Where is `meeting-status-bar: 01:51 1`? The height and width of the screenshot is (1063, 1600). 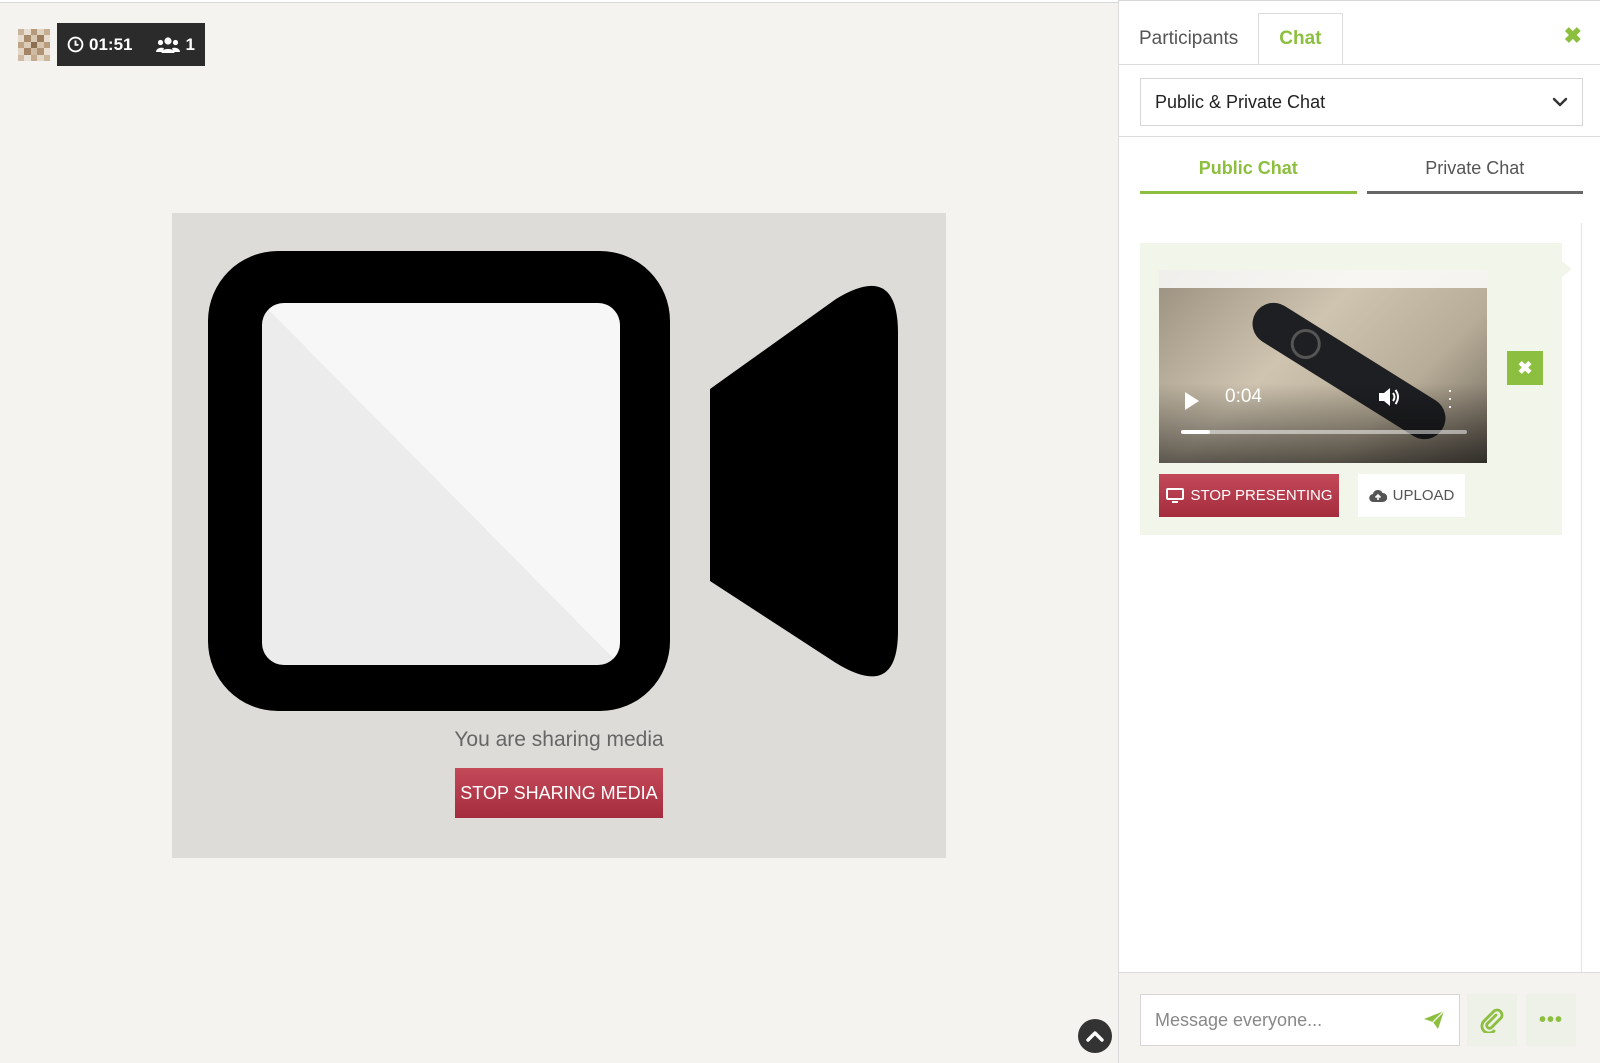
meeting-status-bar: 01:51 1 is located at coordinates (131, 44).